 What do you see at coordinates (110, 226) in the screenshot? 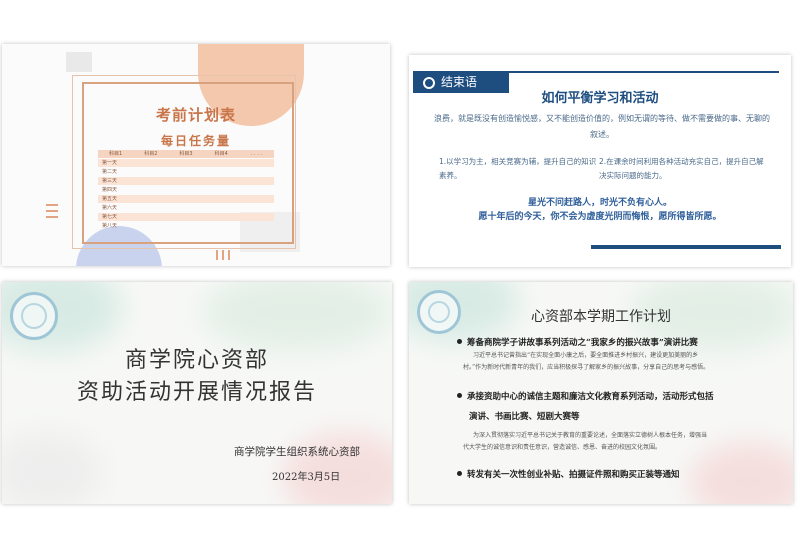
I see `table-row: 第八天` at bounding box center [110, 226].